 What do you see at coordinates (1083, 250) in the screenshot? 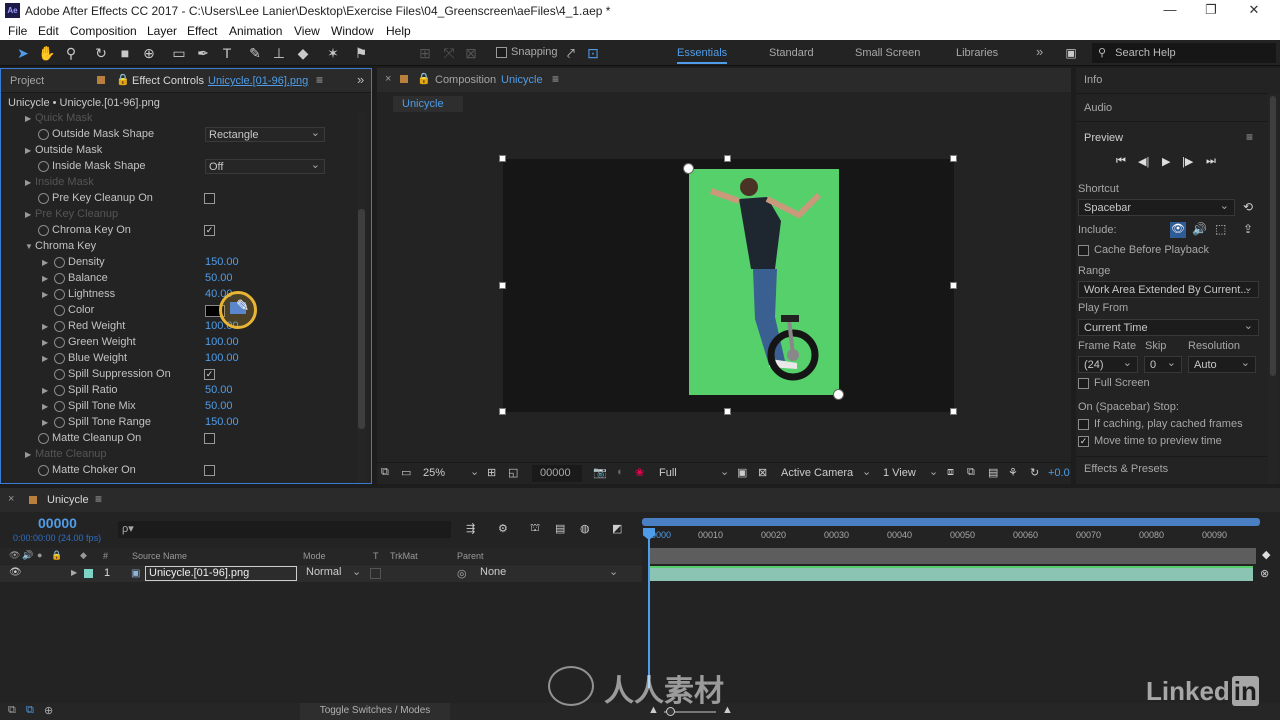
I see `cache-before-playback-checkbox` at bounding box center [1083, 250].